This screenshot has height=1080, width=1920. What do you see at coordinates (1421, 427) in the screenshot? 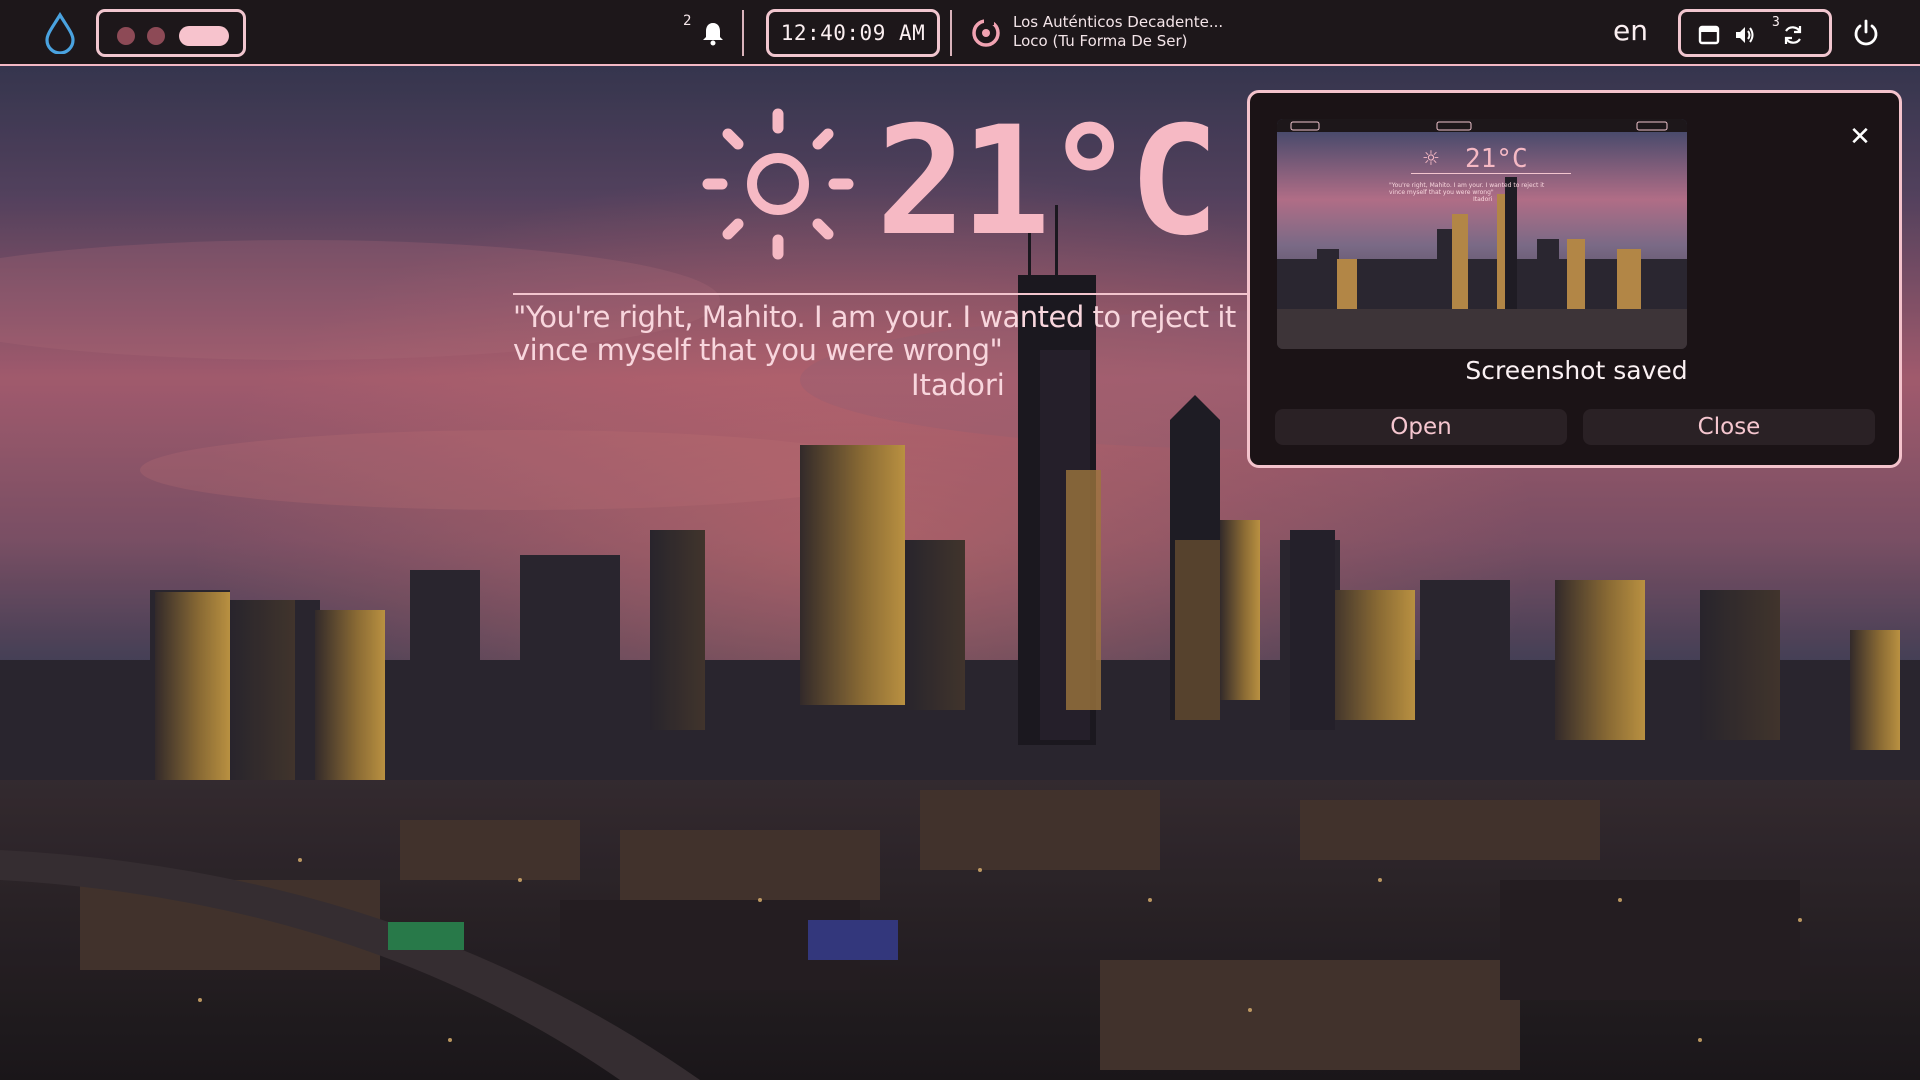
I see `open-button: Open` at bounding box center [1421, 427].